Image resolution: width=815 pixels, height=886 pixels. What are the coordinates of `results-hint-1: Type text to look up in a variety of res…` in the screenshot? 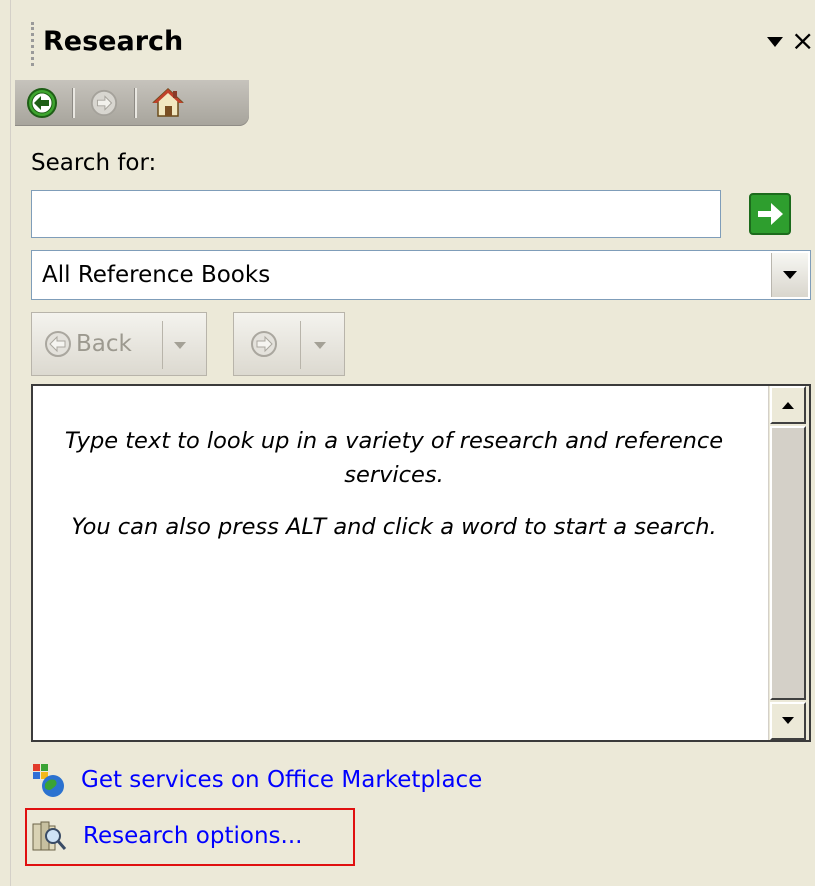 It's located at (394, 458).